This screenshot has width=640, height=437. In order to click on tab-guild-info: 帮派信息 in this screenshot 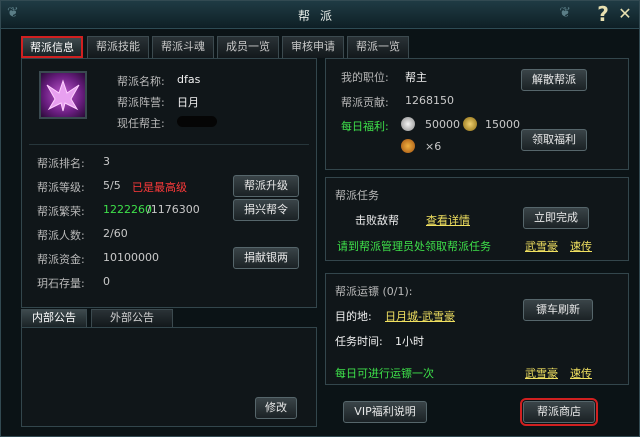, I will do `click(52, 47)`.